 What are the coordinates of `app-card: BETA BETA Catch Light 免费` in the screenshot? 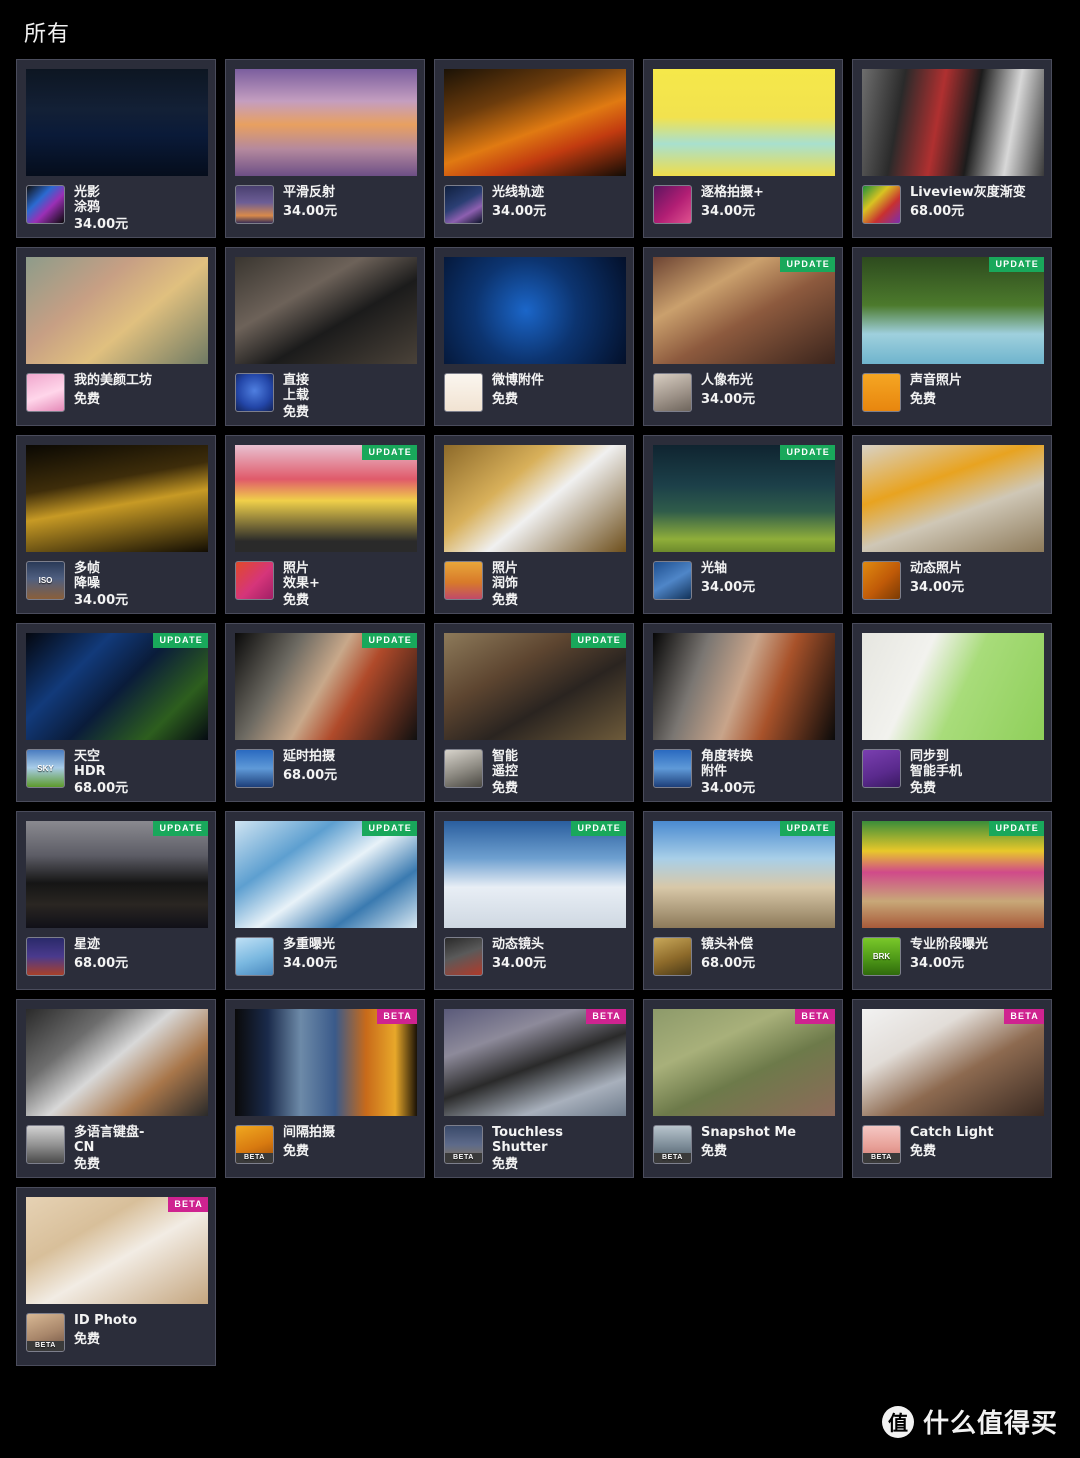 It's located at (952, 1088).